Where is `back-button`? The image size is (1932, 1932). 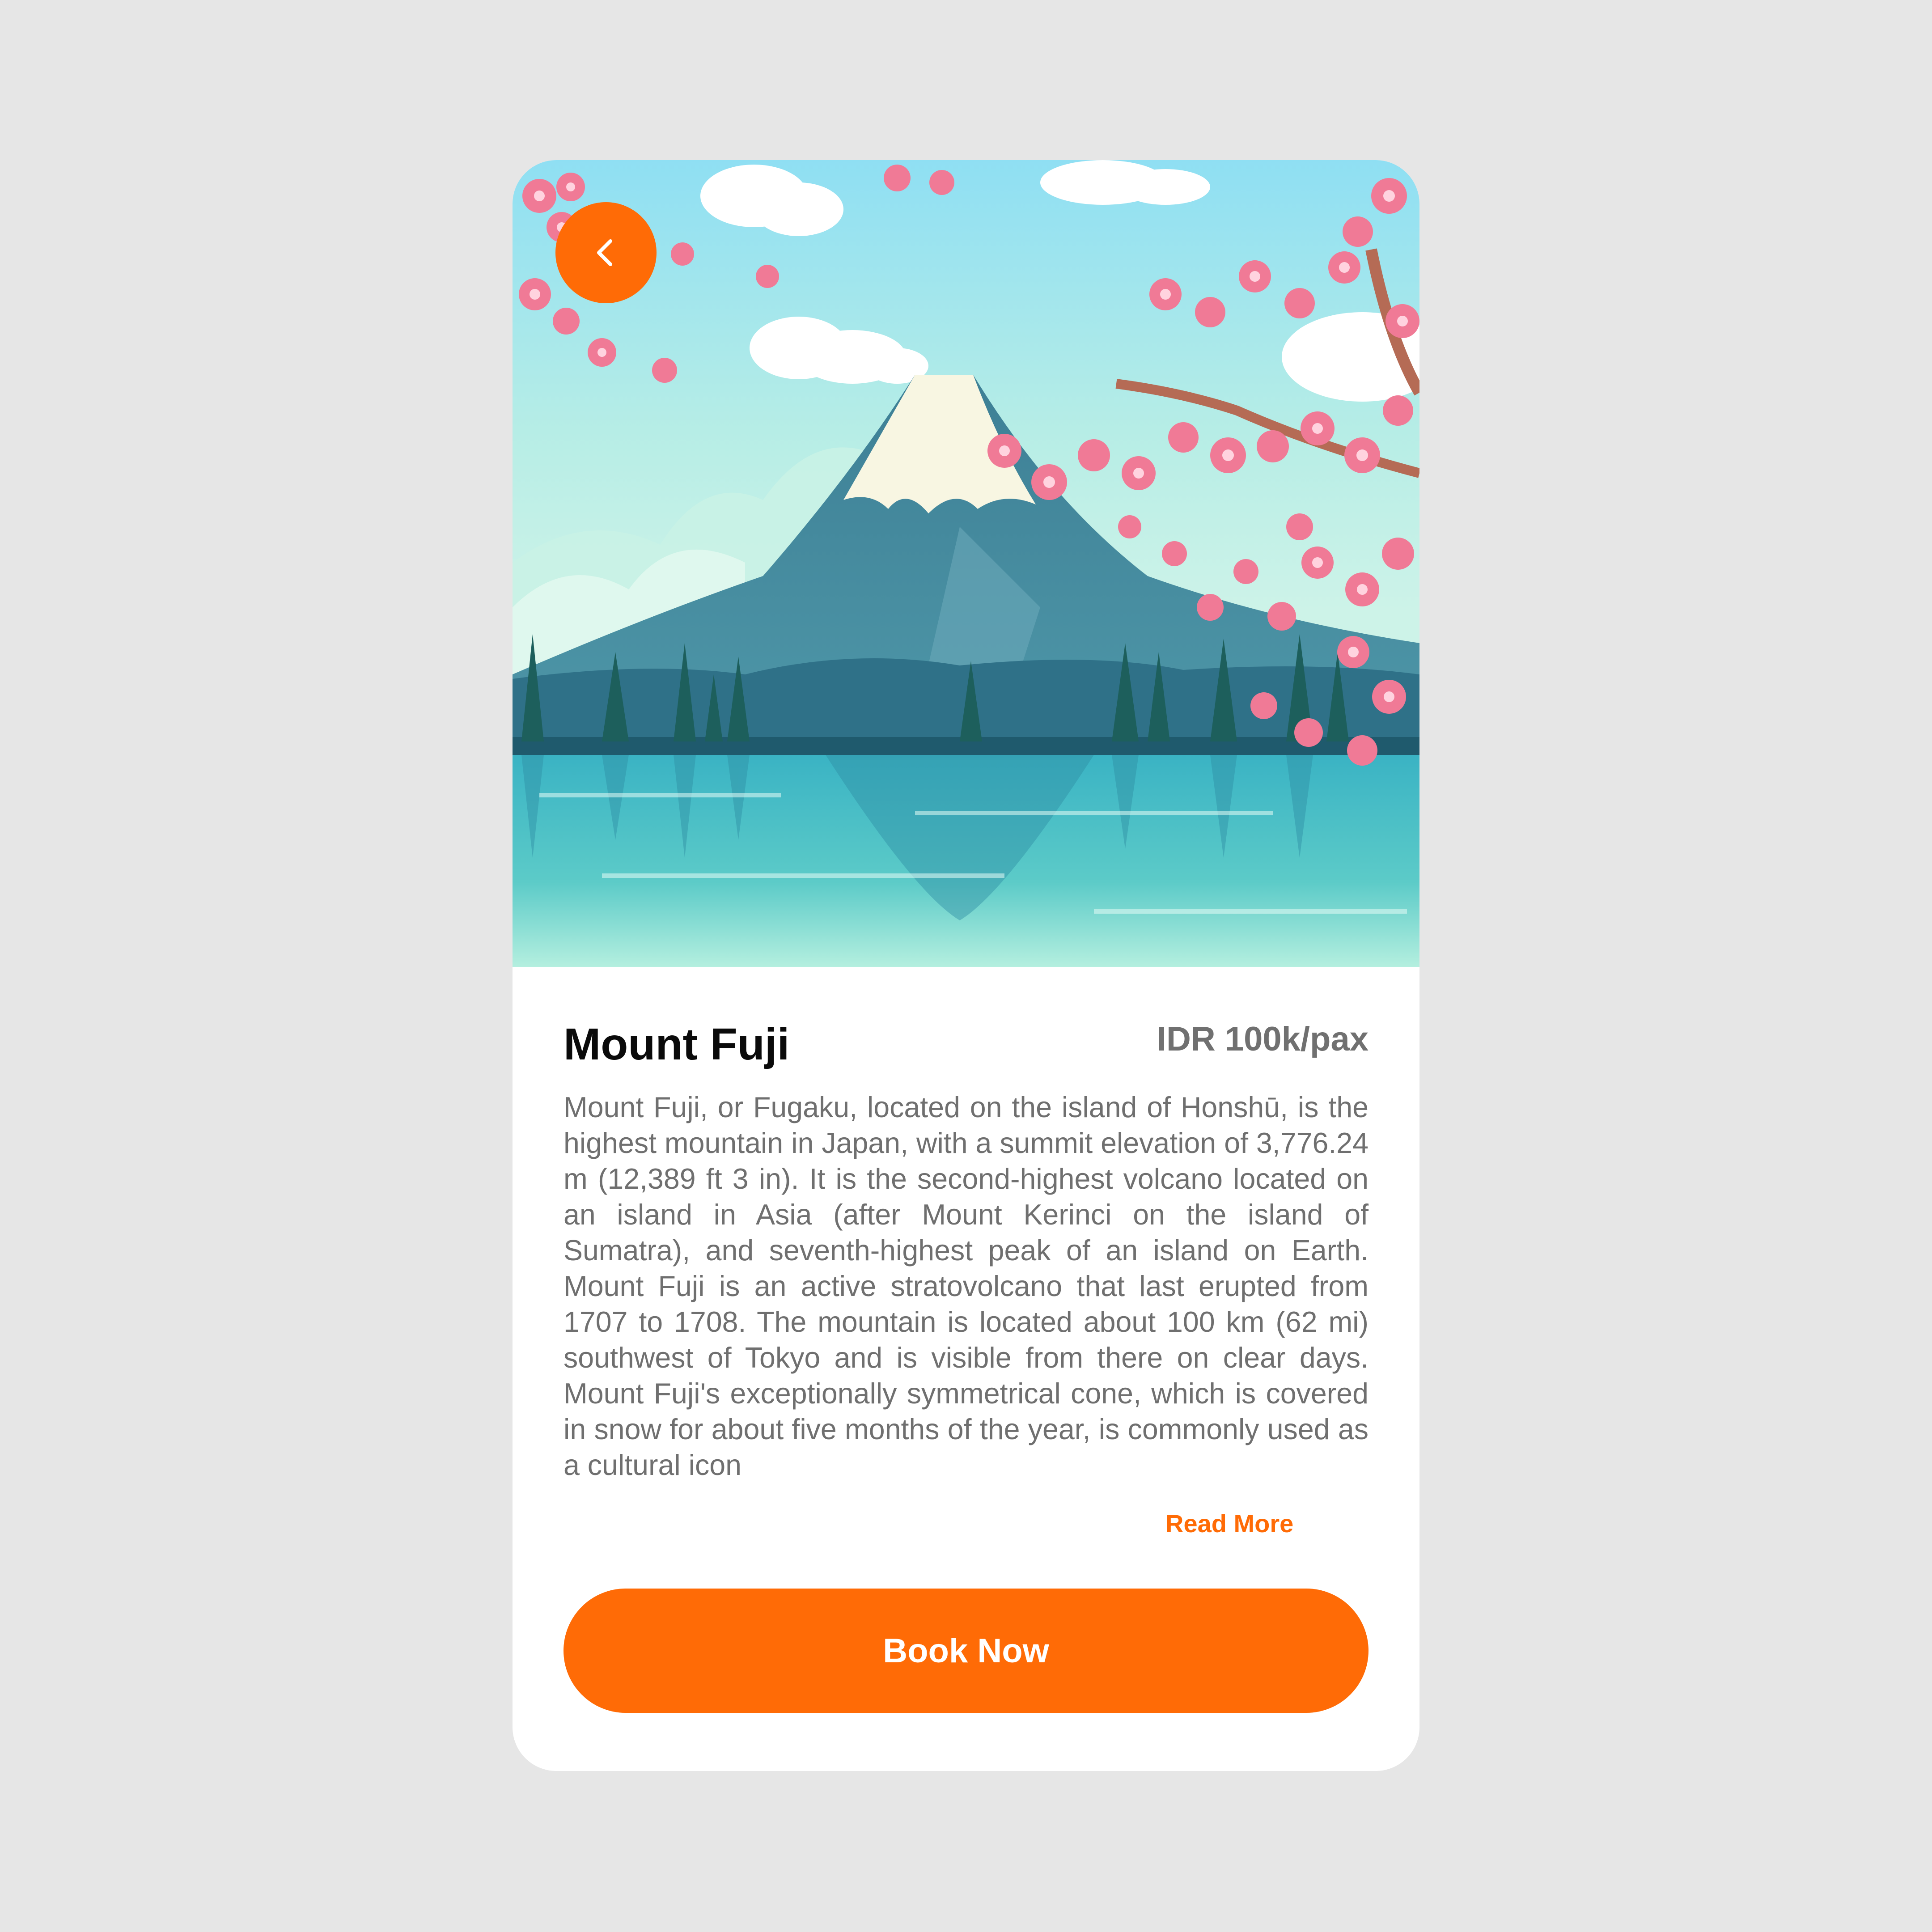
back-button is located at coordinates (606, 252).